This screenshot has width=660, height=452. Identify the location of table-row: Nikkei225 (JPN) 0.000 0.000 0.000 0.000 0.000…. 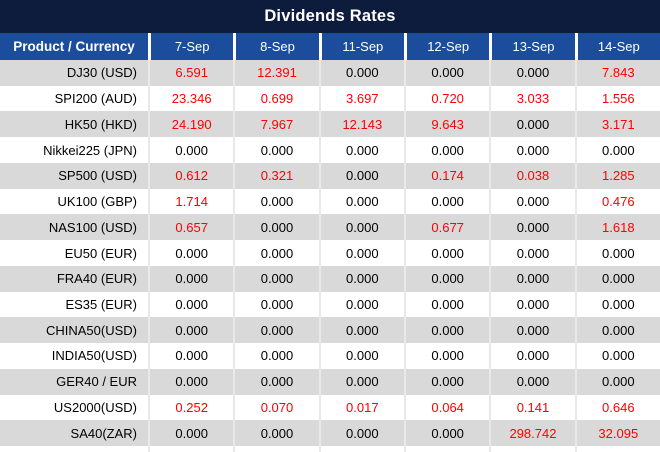
(330, 150).